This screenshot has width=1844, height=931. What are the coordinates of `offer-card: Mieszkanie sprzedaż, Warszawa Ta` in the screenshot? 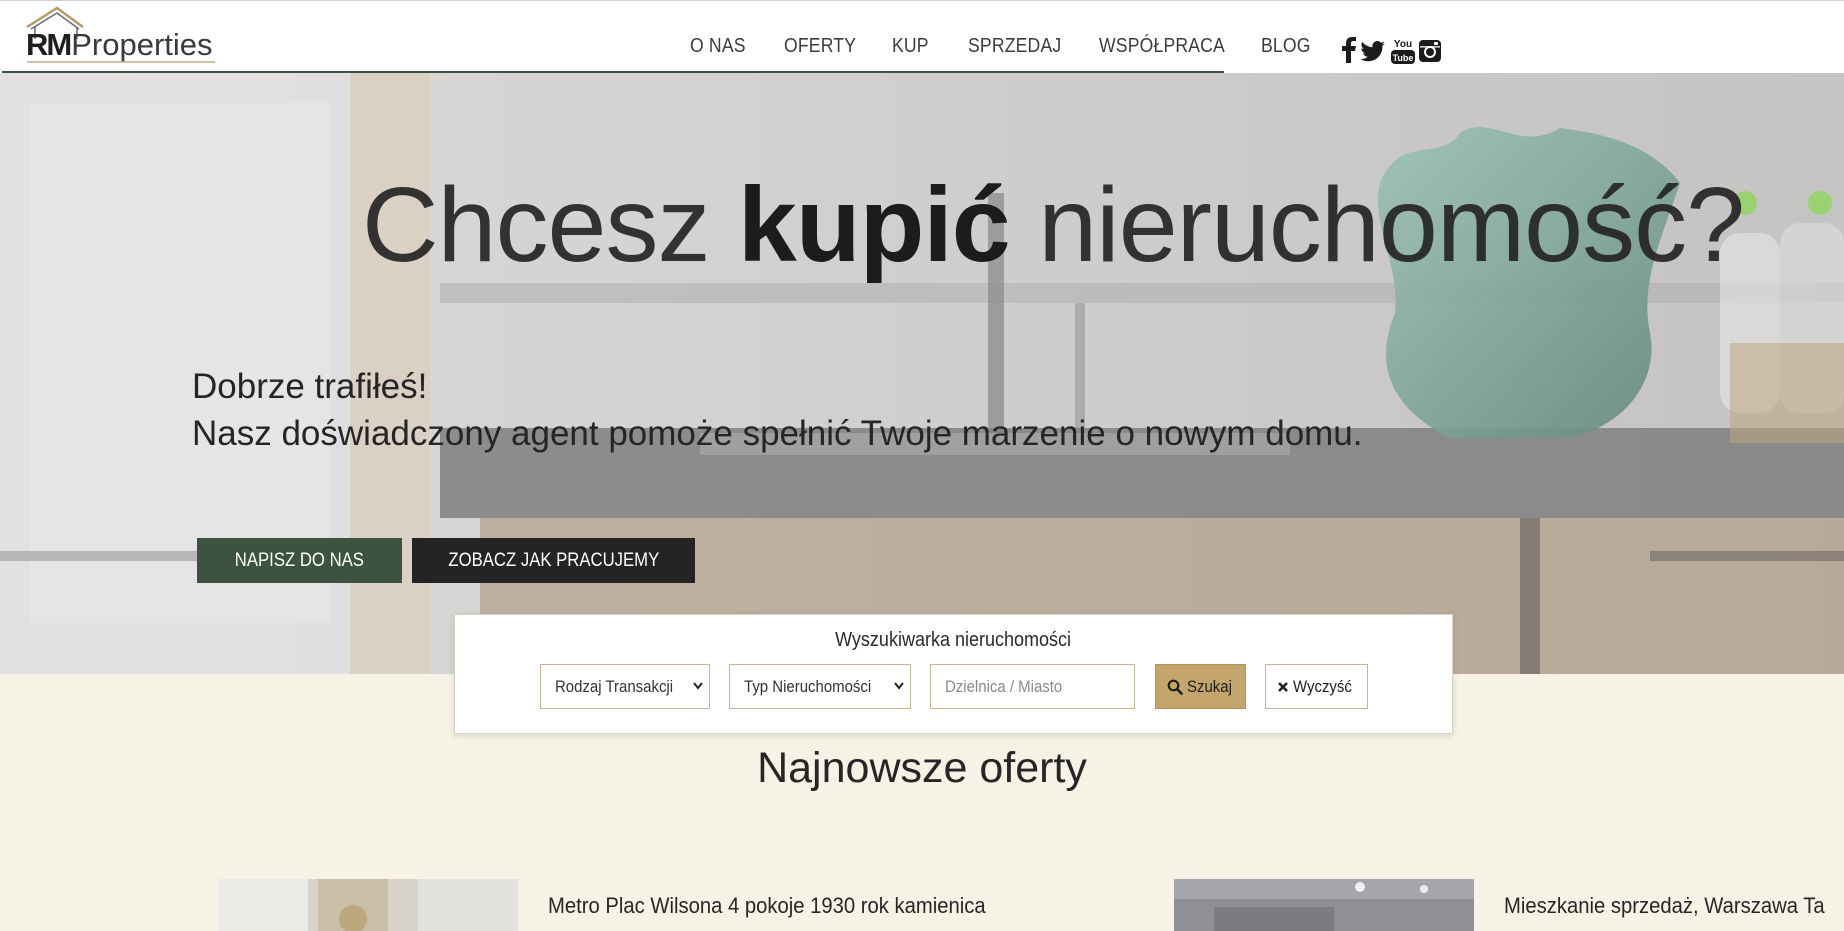 It's located at (1509, 905).